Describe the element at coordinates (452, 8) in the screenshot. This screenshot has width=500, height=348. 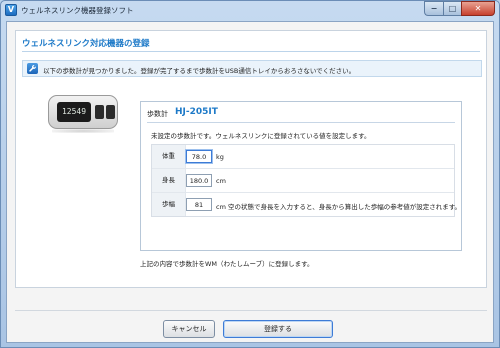
I see `maximize-button: □` at that location.